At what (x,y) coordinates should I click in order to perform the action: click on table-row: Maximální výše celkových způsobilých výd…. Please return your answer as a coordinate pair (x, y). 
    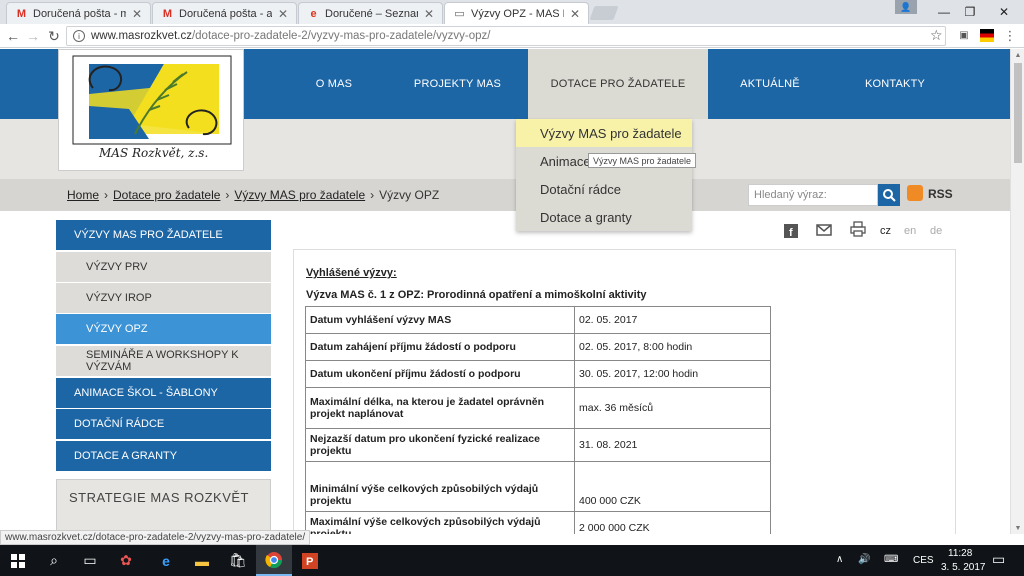
    Looking at the image, I should click on (538, 522).